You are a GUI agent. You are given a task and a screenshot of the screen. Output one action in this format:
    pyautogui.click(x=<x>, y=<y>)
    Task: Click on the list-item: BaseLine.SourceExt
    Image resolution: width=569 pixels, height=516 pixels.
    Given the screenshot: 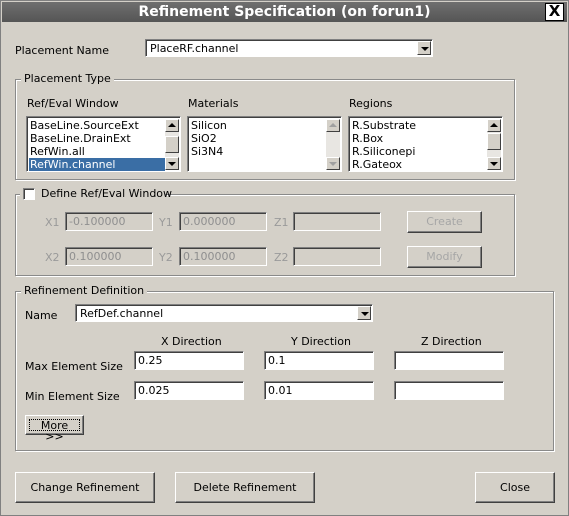 What is the action you would take?
    pyautogui.click(x=84, y=125)
    